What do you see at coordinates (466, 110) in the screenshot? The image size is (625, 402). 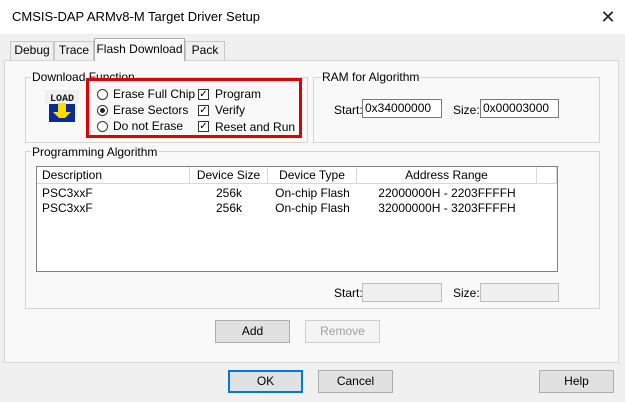 I see `ram-size-label: Size:` at bounding box center [466, 110].